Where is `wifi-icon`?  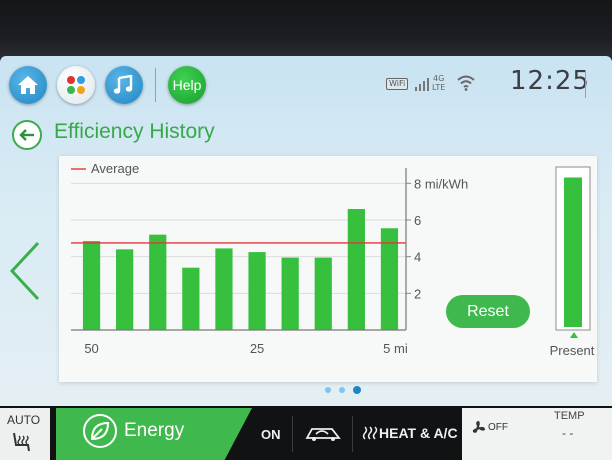
wifi-icon is located at coordinates (466, 83).